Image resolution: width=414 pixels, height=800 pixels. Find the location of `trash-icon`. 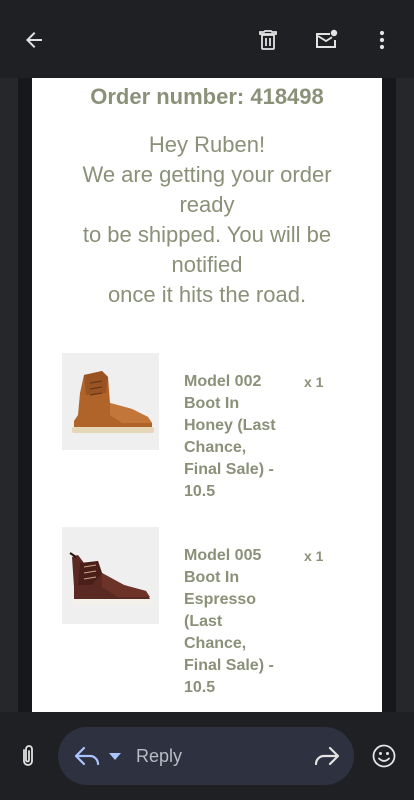

trash-icon is located at coordinates (268, 40).